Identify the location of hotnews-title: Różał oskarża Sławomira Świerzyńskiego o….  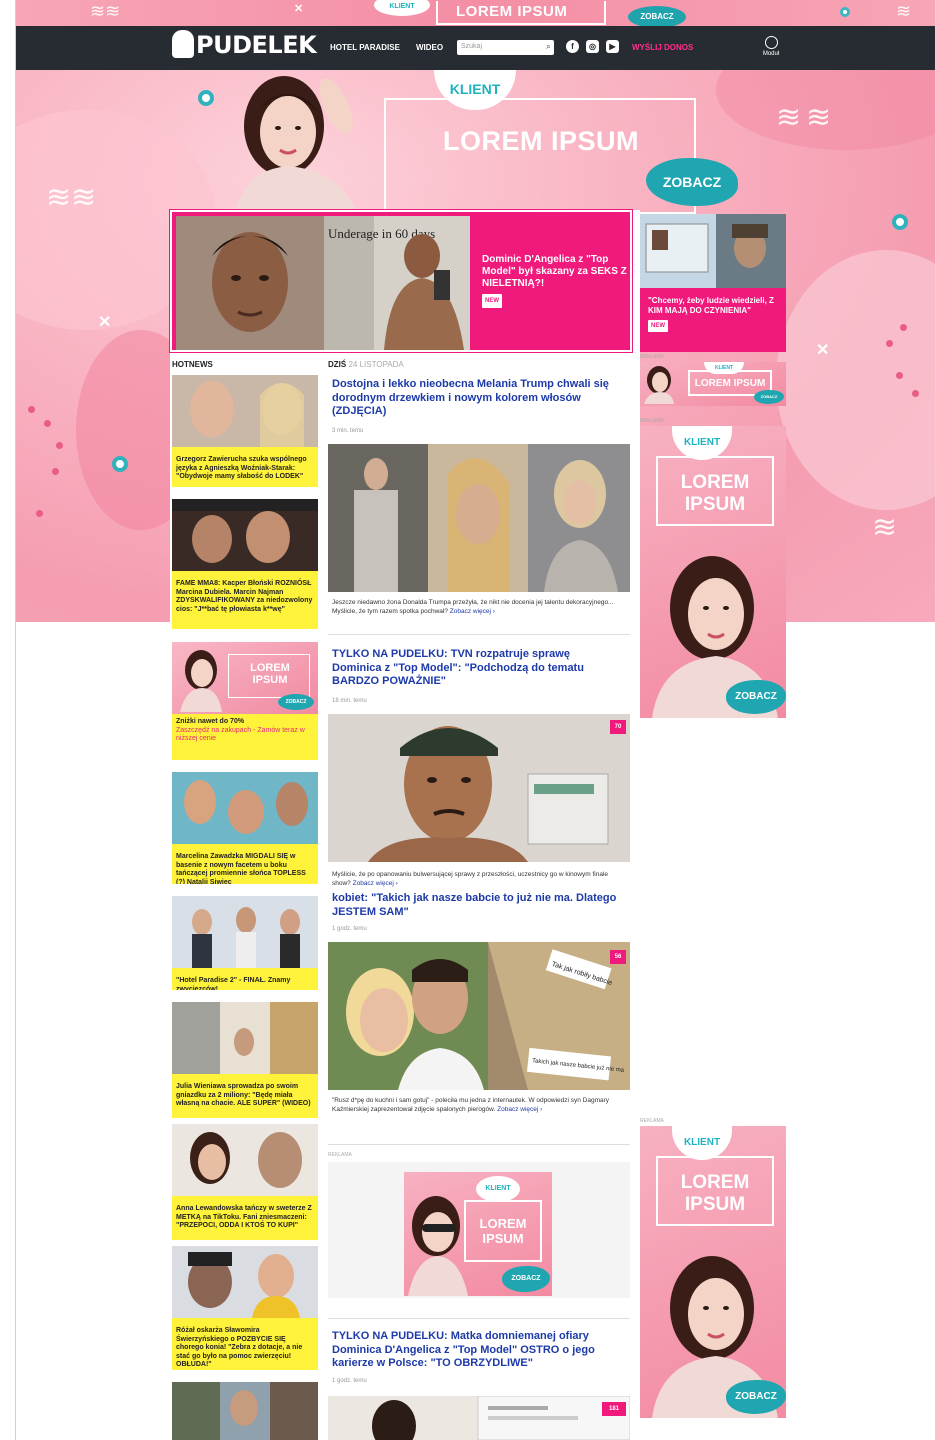
(239, 1347).